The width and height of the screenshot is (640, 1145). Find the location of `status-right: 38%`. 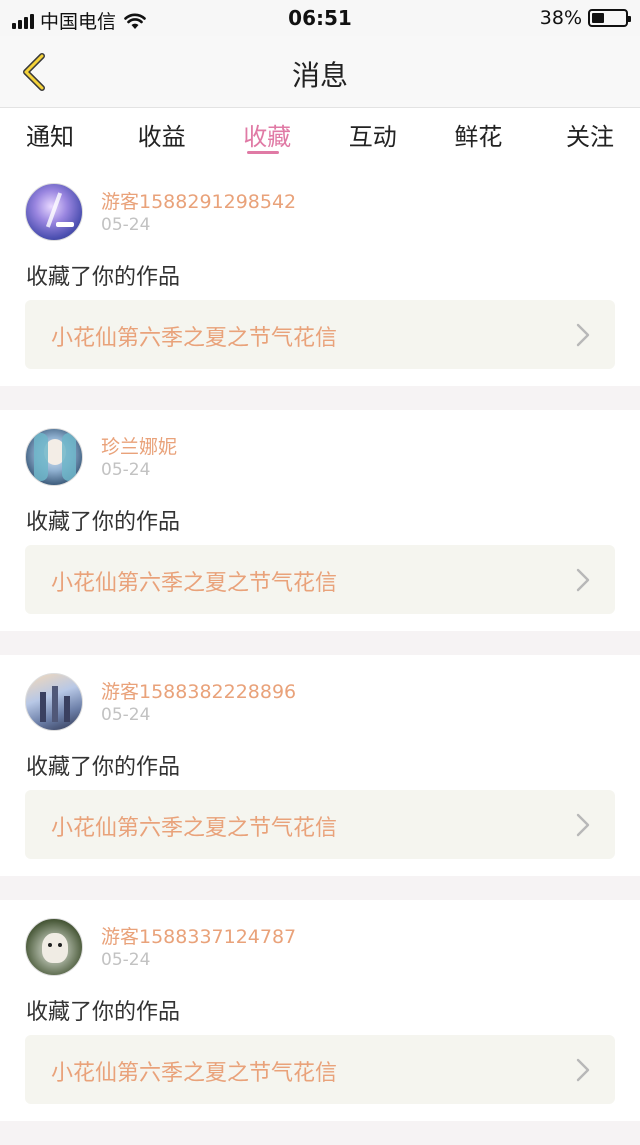

status-right: 38% is located at coordinates (585, 18).